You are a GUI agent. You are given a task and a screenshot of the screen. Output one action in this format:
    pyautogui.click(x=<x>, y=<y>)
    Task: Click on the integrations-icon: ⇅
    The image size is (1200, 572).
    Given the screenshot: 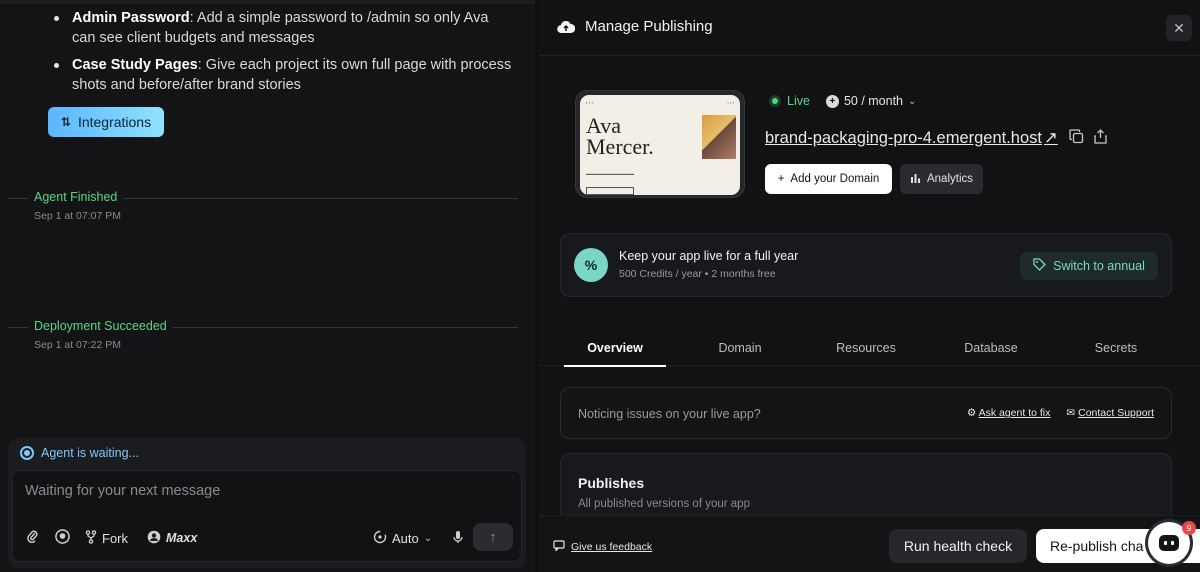 What is the action you would take?
    pyautogui.click(x=65, y=122)
    